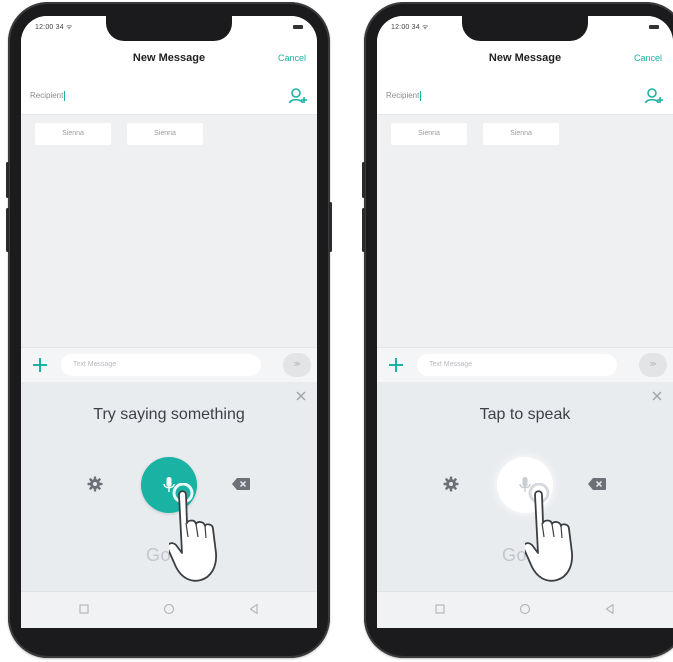 This screenshot has height=662, width=673. I want to click on voice-input-panel: Try saying something Goog, so click(169, 487).